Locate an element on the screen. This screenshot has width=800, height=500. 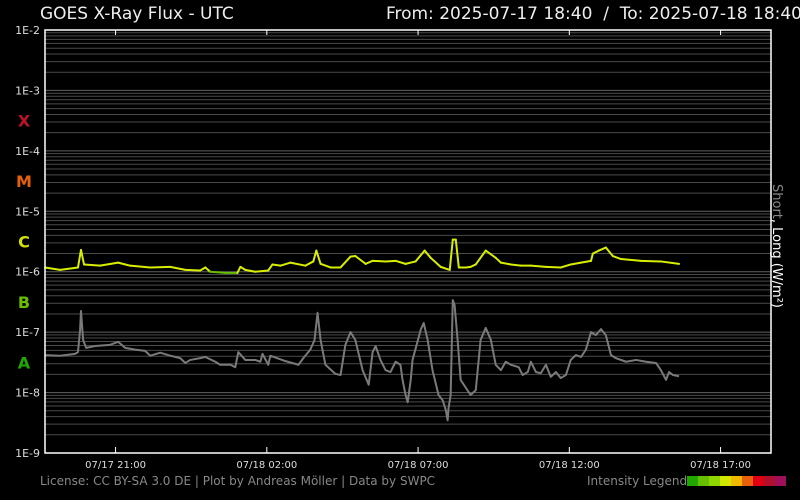
y-tick-label: 1E-6 is located at coordinates (27, 272).